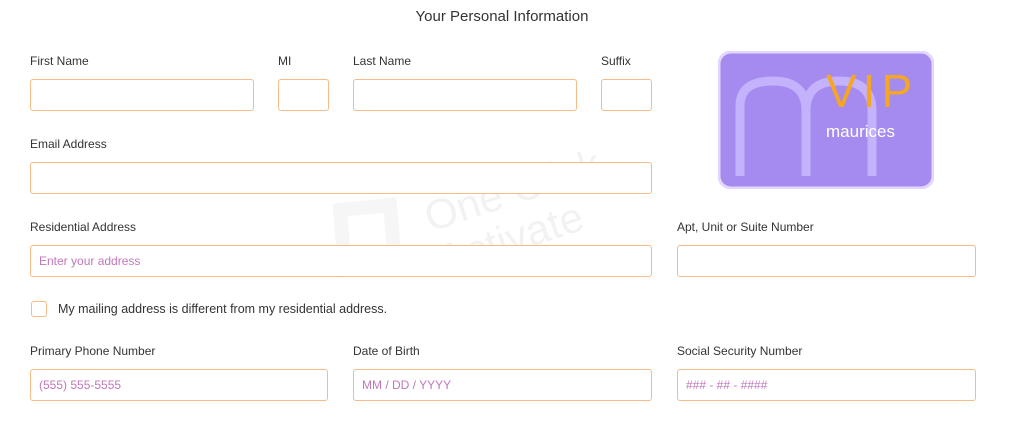 This screenshot has height=443, width=1024. Describe the element at coordinates (386, 351) in the screenshot. I see `dob-label: Date of Birth` at that location.